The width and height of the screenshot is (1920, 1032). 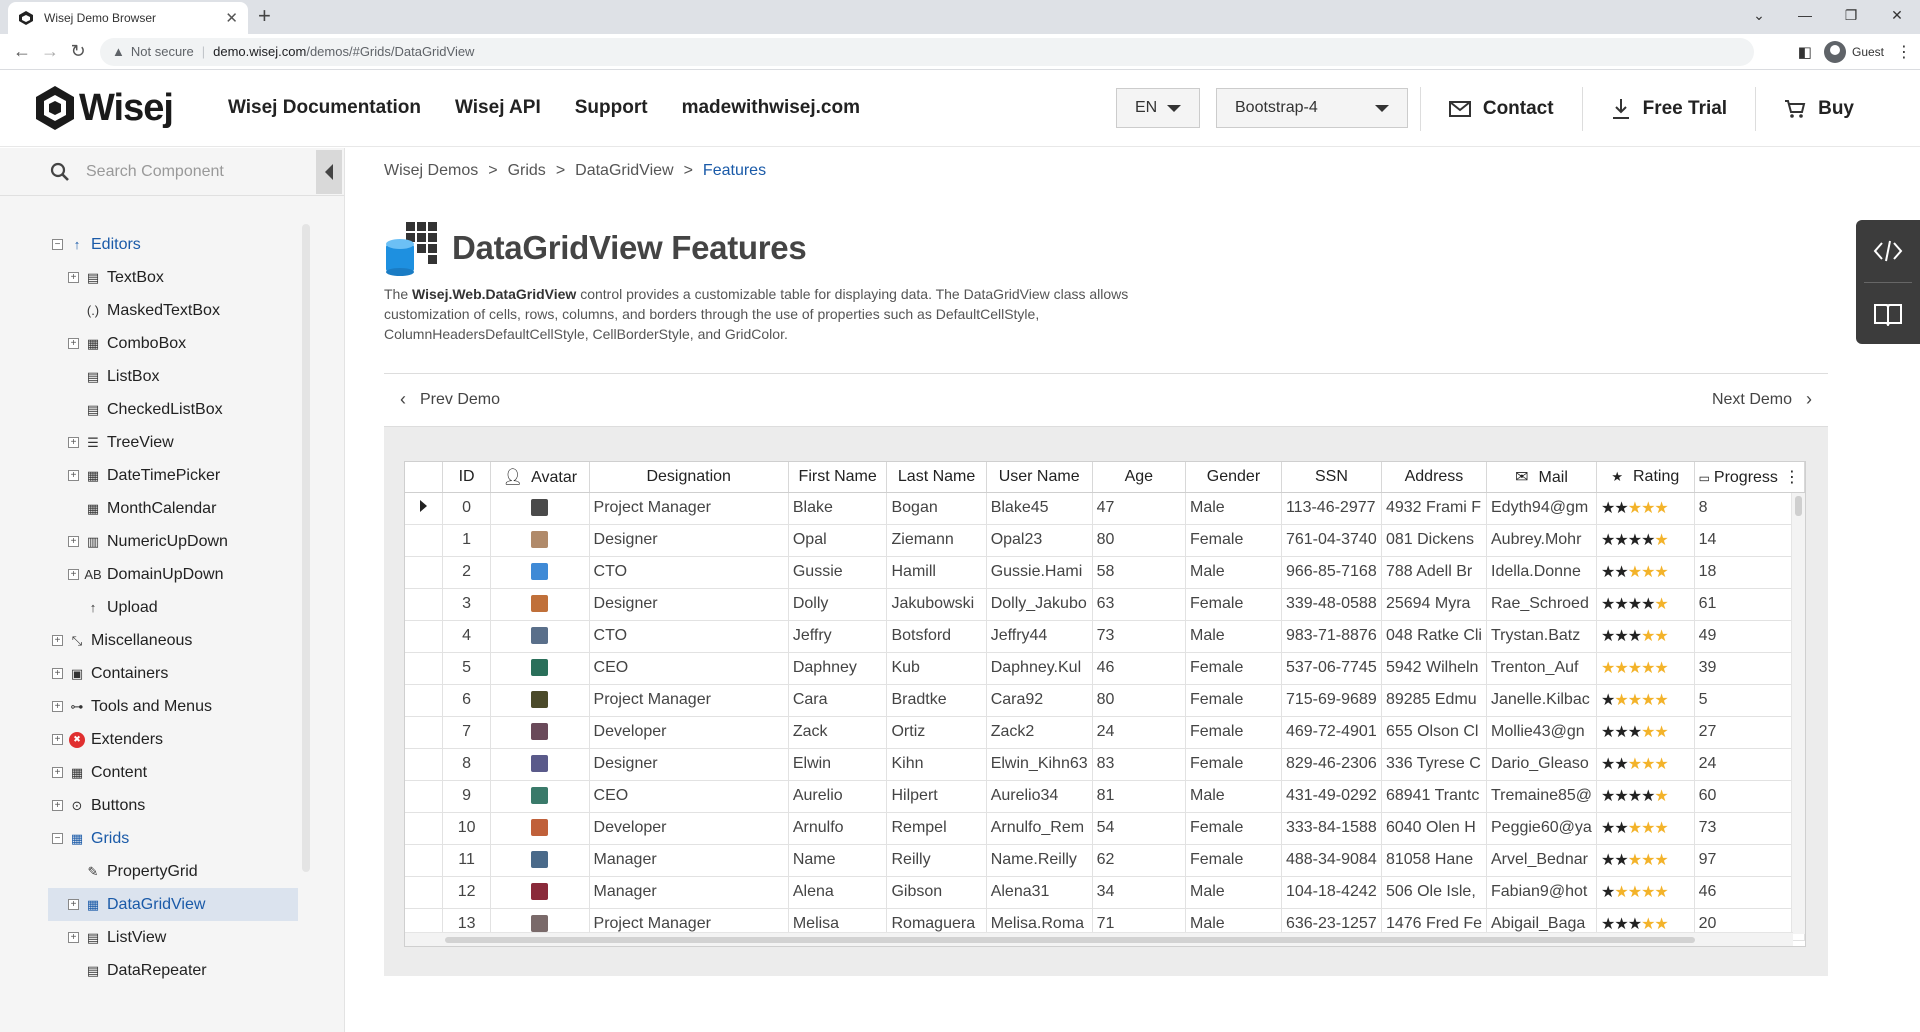 I want to click on sidebar-item-propertygrid: ✎ PropertyGrid, so click(x=150, y=871).